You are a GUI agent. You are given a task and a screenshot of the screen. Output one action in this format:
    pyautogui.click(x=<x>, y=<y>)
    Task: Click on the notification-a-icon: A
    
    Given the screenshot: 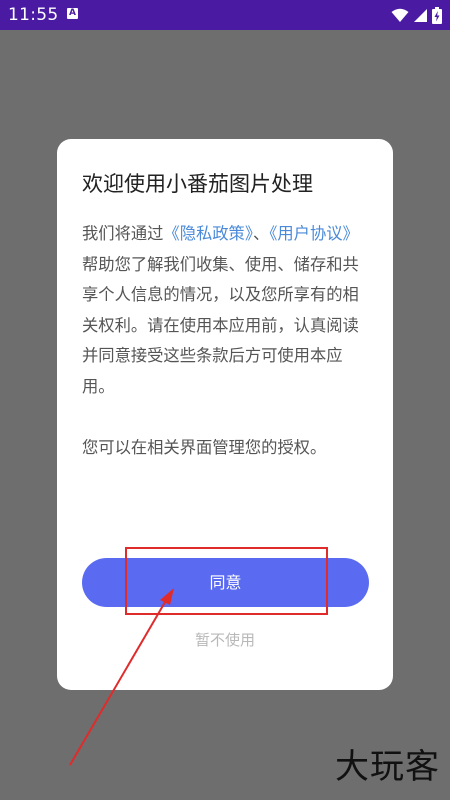 What is the action you would take?
    pyautogui.click(x=72, y=13)
    